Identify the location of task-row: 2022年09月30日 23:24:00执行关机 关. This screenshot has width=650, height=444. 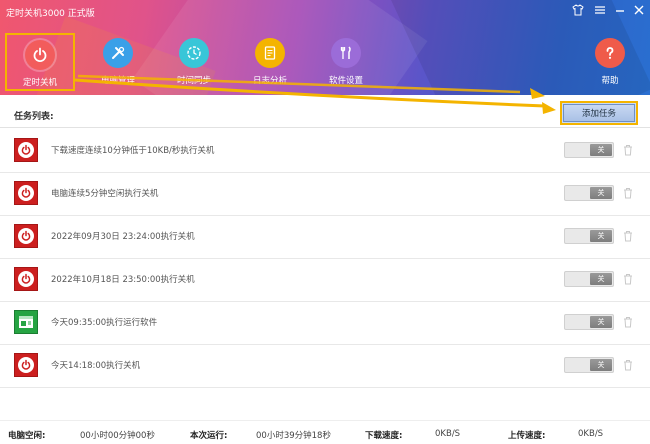
(325, 237).